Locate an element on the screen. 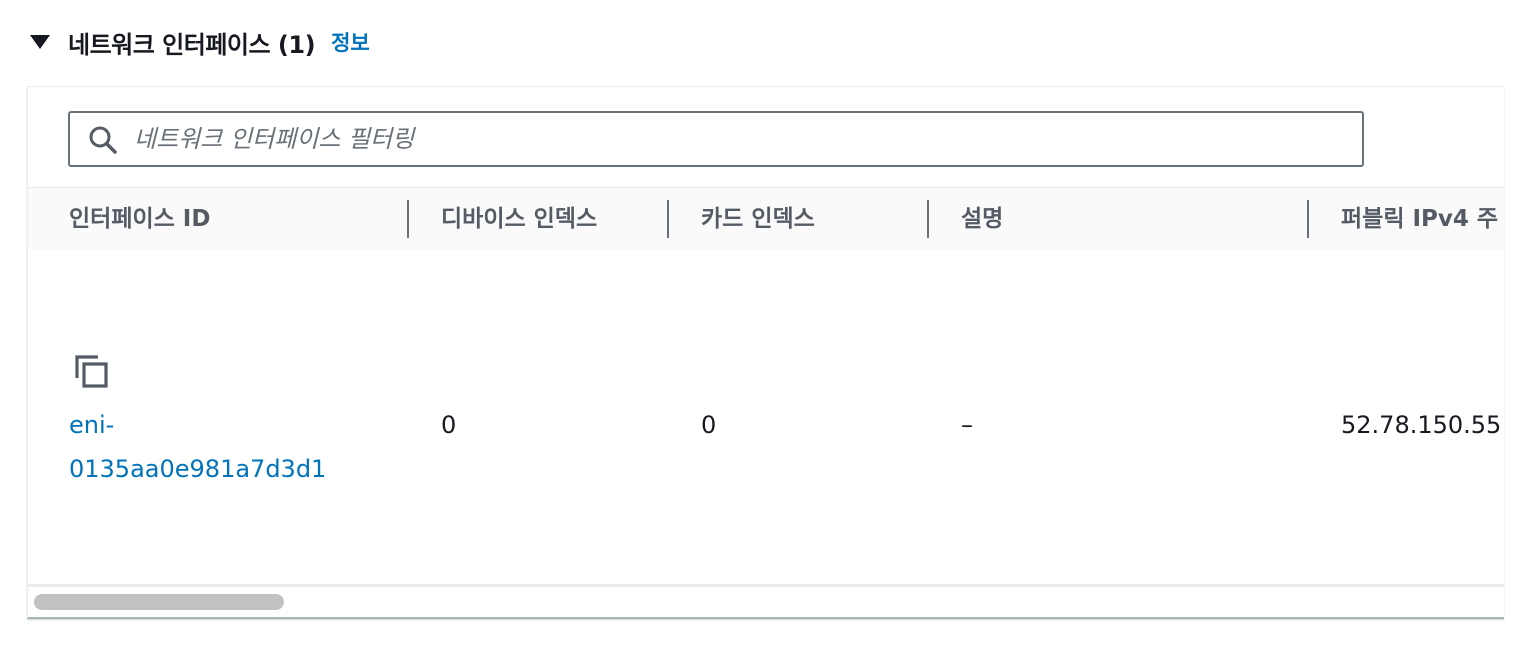  description-cell: – is located at coordinates (967, 425).